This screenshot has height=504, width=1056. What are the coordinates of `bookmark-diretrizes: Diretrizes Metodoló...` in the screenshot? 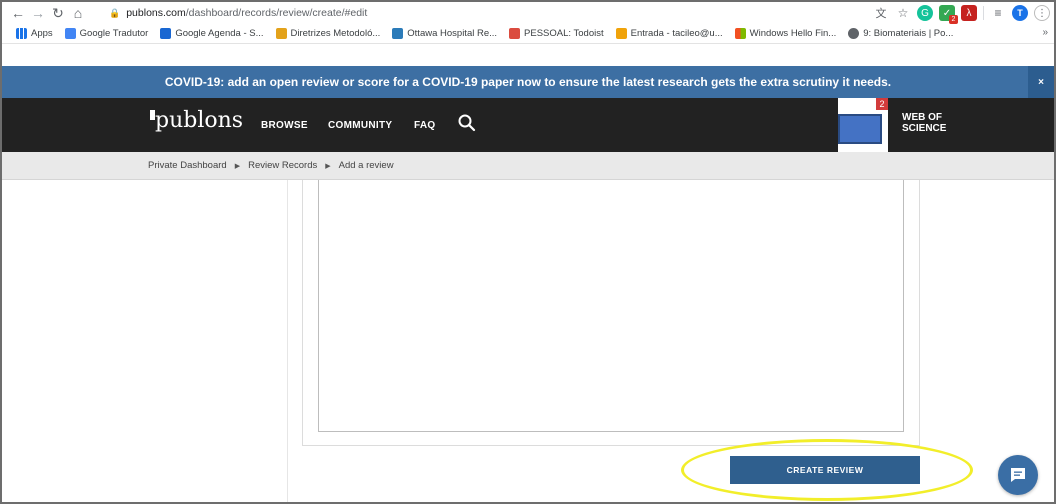 It's located at (327, 33).